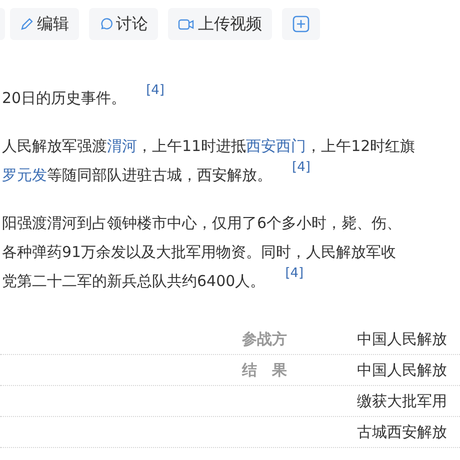 The height and width of the screenshot is (460, 460). Describe the element at coordinates (54, 146) in the screenshot. I see `body-text: 人民解放军强渡` at that location.